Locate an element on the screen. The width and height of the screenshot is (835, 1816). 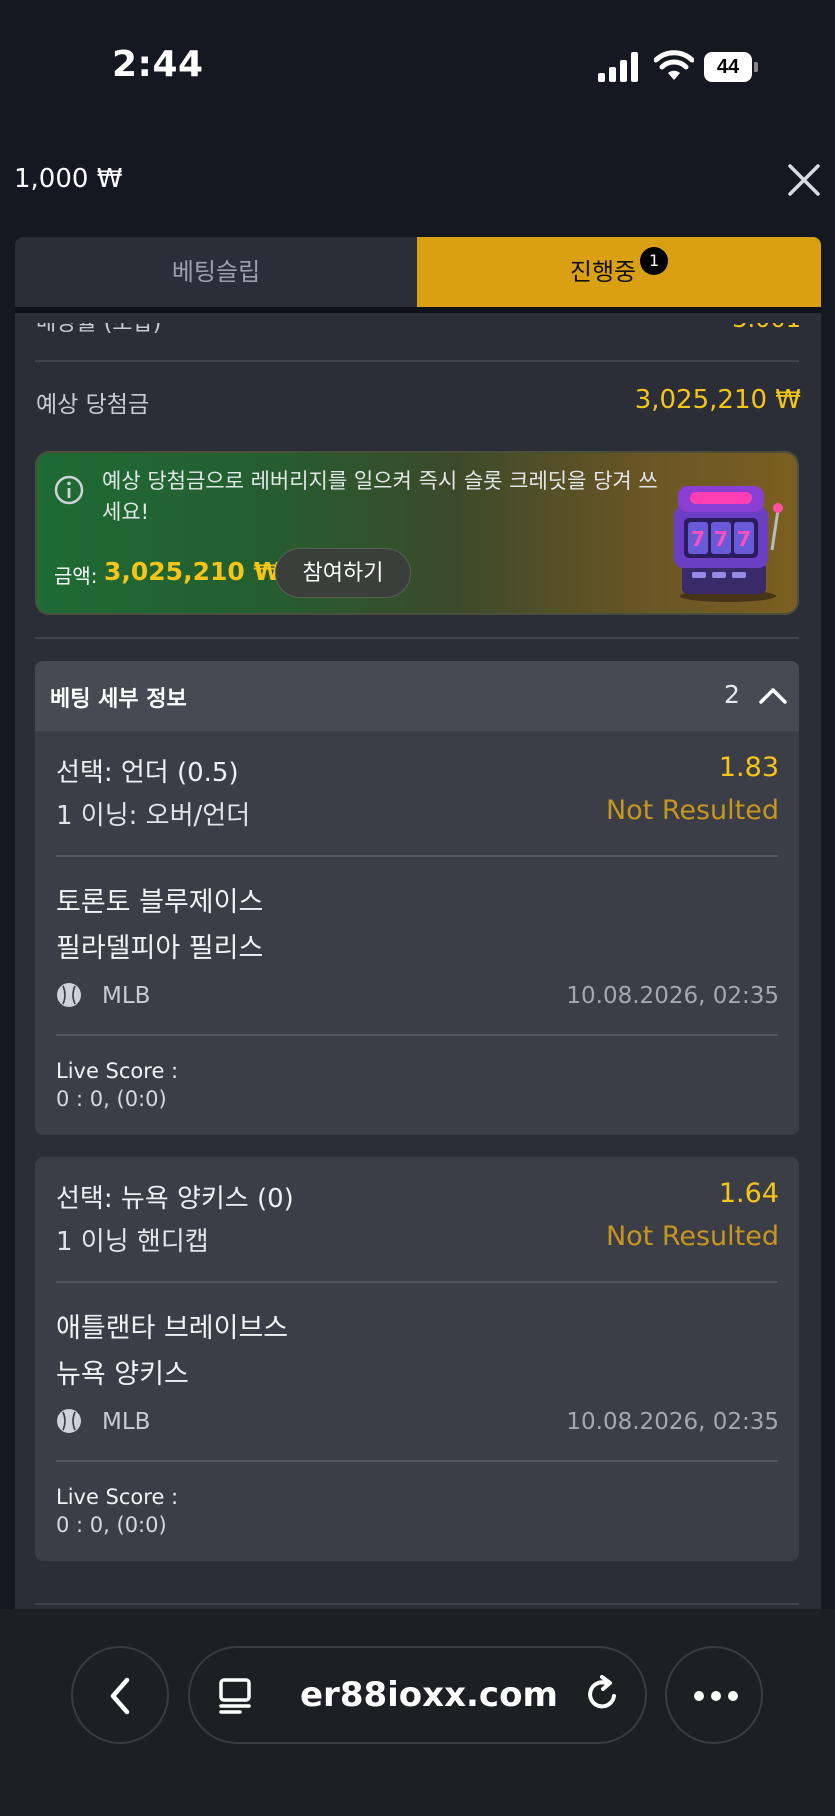
promo-message: 예상 당첨금으로 레버리지를 일으켜 즉시 슬롯 크레딧을 당겨 쓰세요! is located at coordinates (380, 496).